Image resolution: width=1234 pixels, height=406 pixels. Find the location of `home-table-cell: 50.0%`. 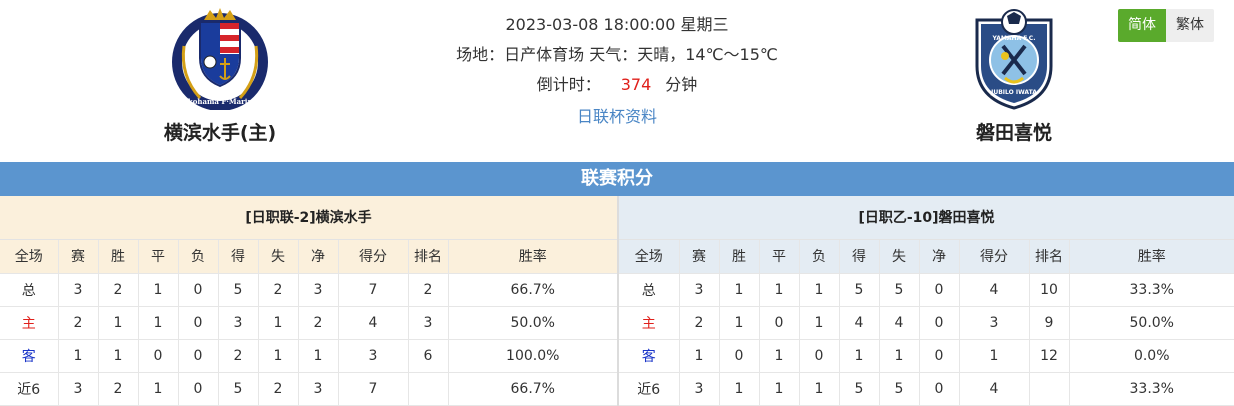

home-table-cell: 50.0% is located at coordinates (532, 323).